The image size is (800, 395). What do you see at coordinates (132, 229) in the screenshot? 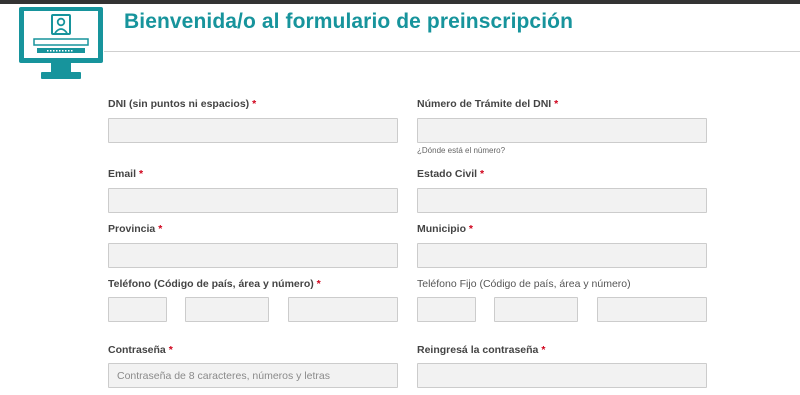
I see `provincia-label-text: Provincia` at bounding box center [132, 229].